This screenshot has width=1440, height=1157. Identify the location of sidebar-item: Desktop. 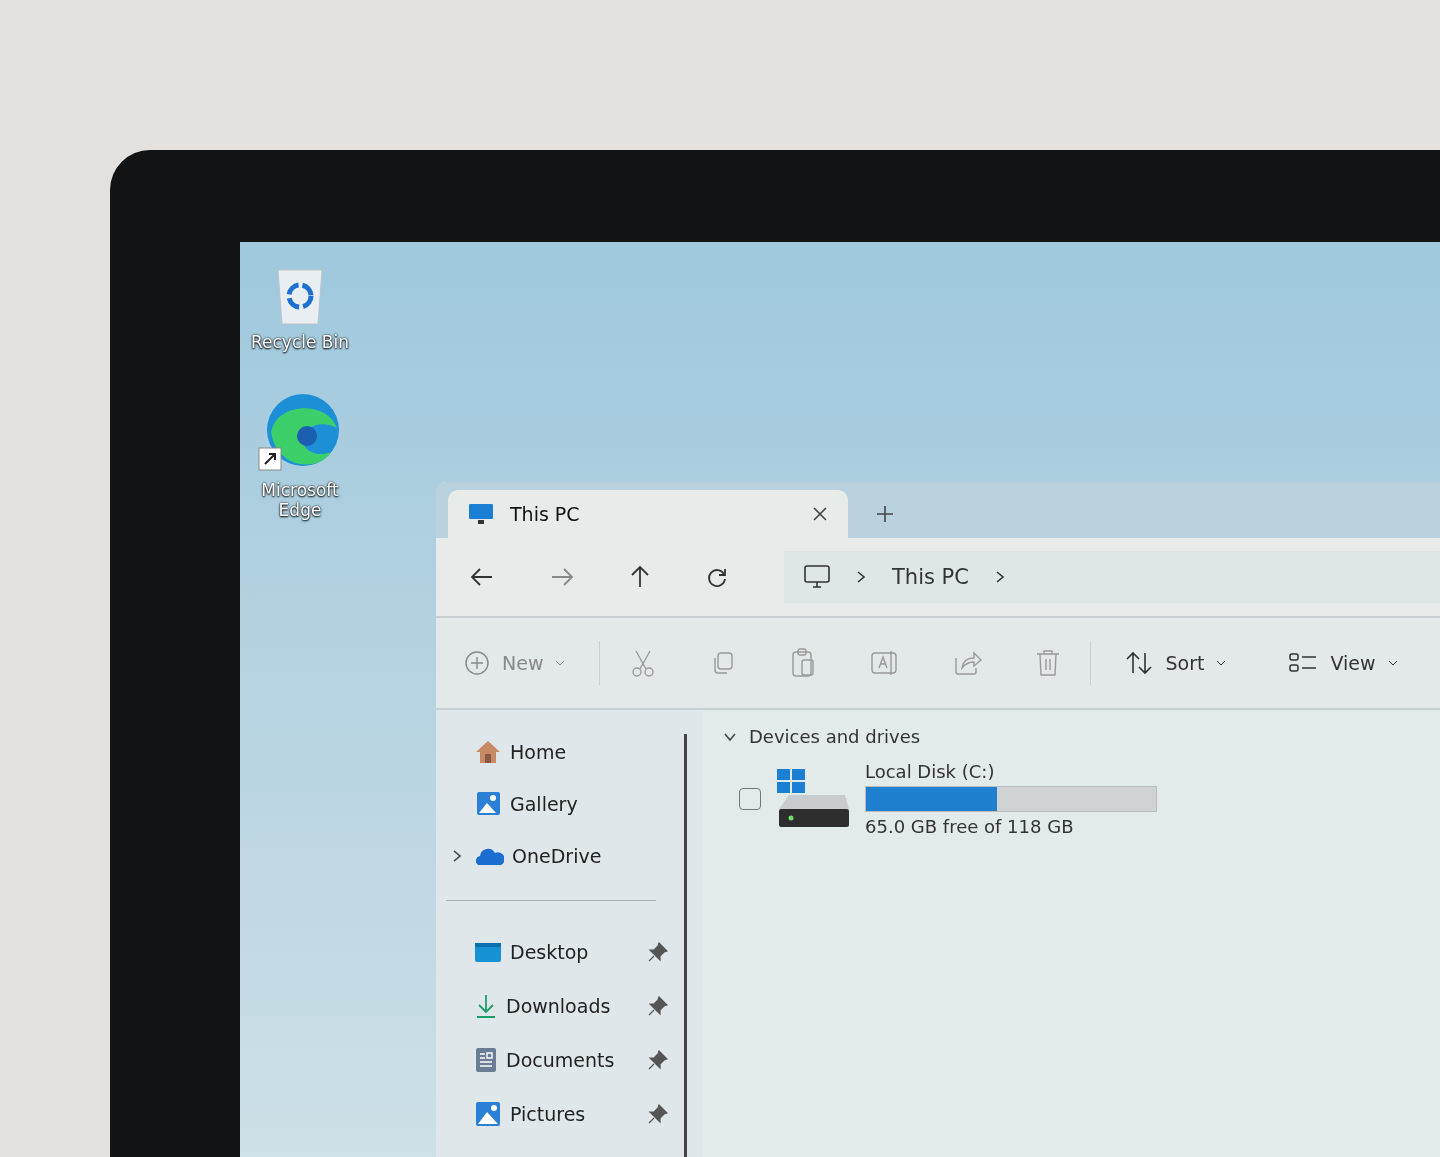
(561, 952).